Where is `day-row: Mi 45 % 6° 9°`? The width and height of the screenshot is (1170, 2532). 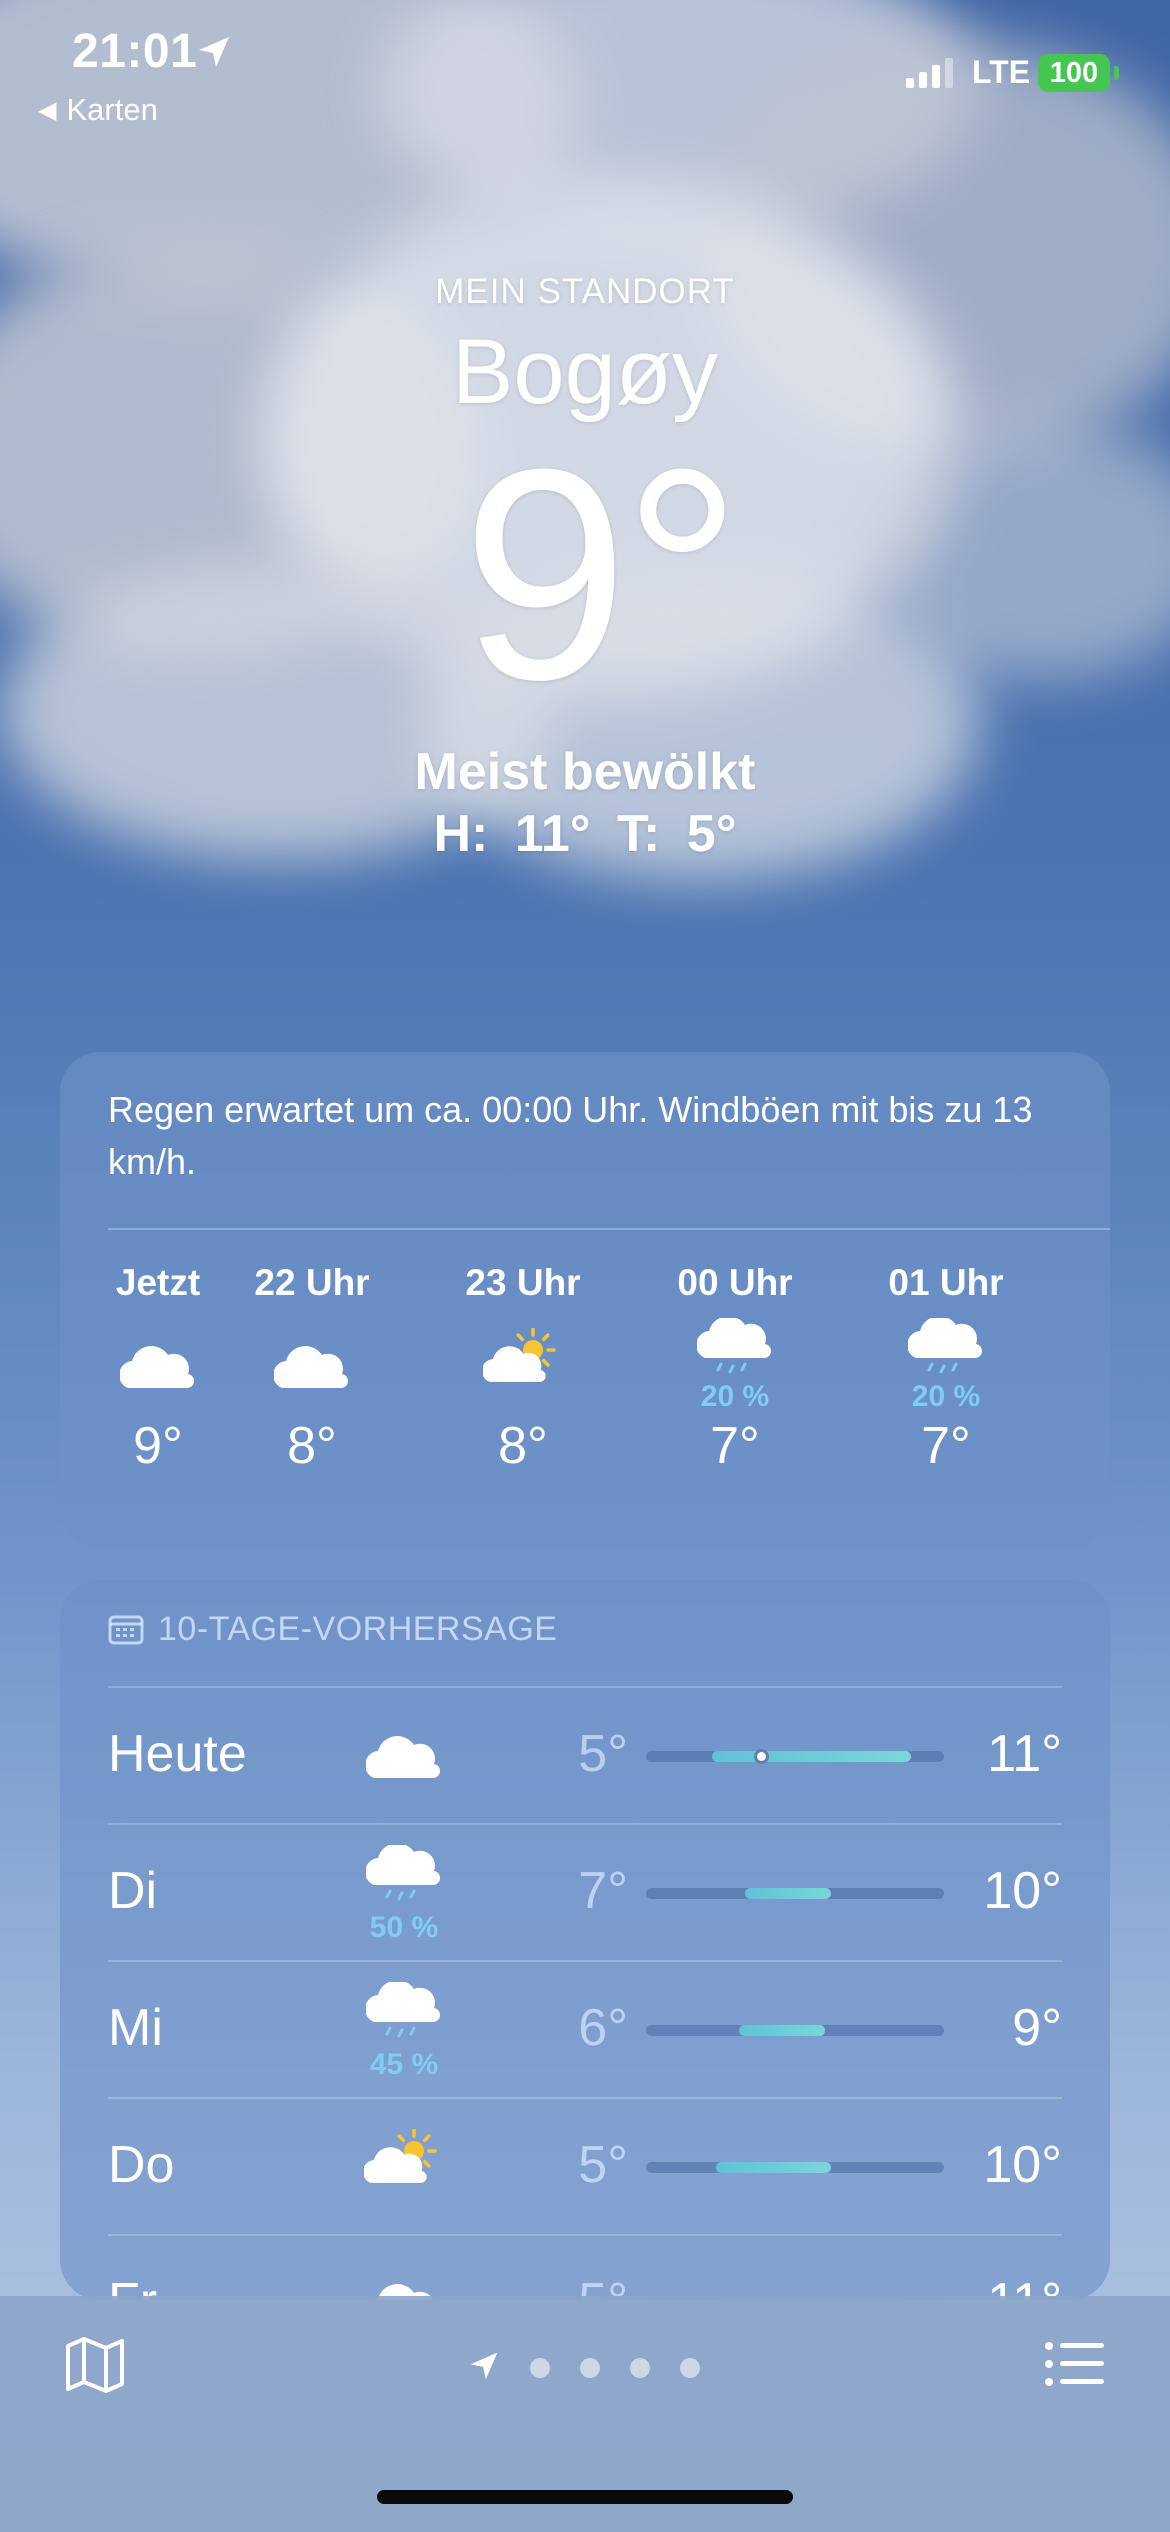
day-row: Mi 45 % 6° 9° is located at coordinates (585, 2028).